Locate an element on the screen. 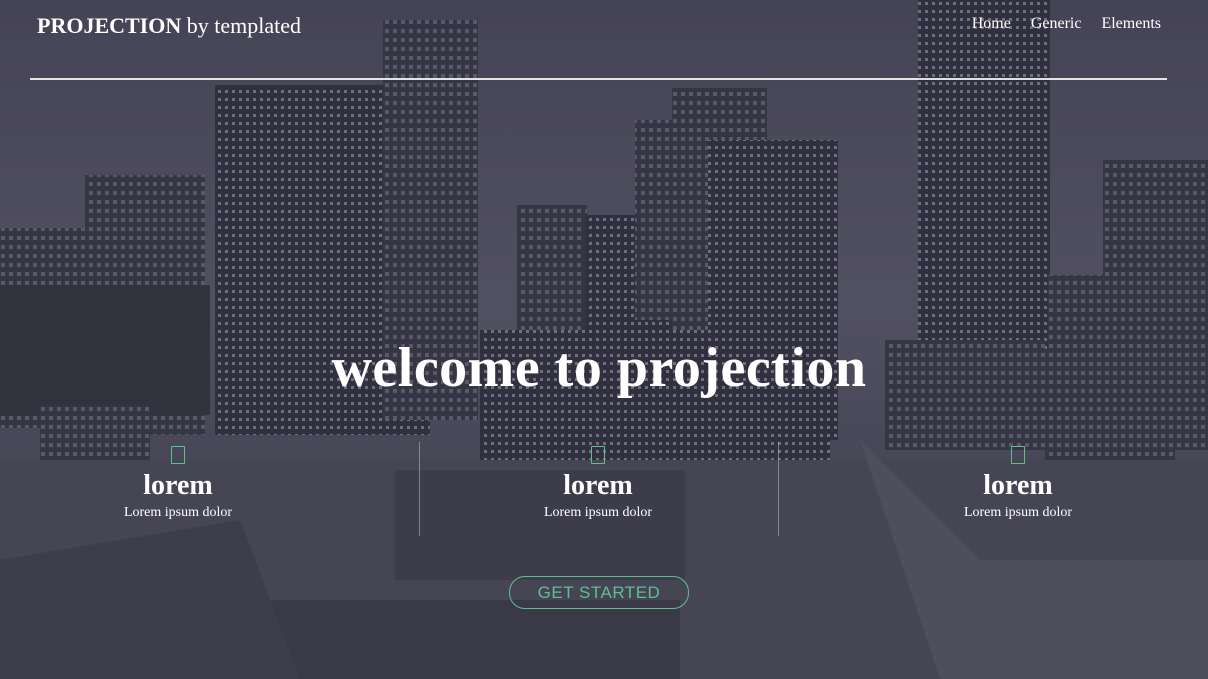  header-divider is located at coordinates (598, 79).